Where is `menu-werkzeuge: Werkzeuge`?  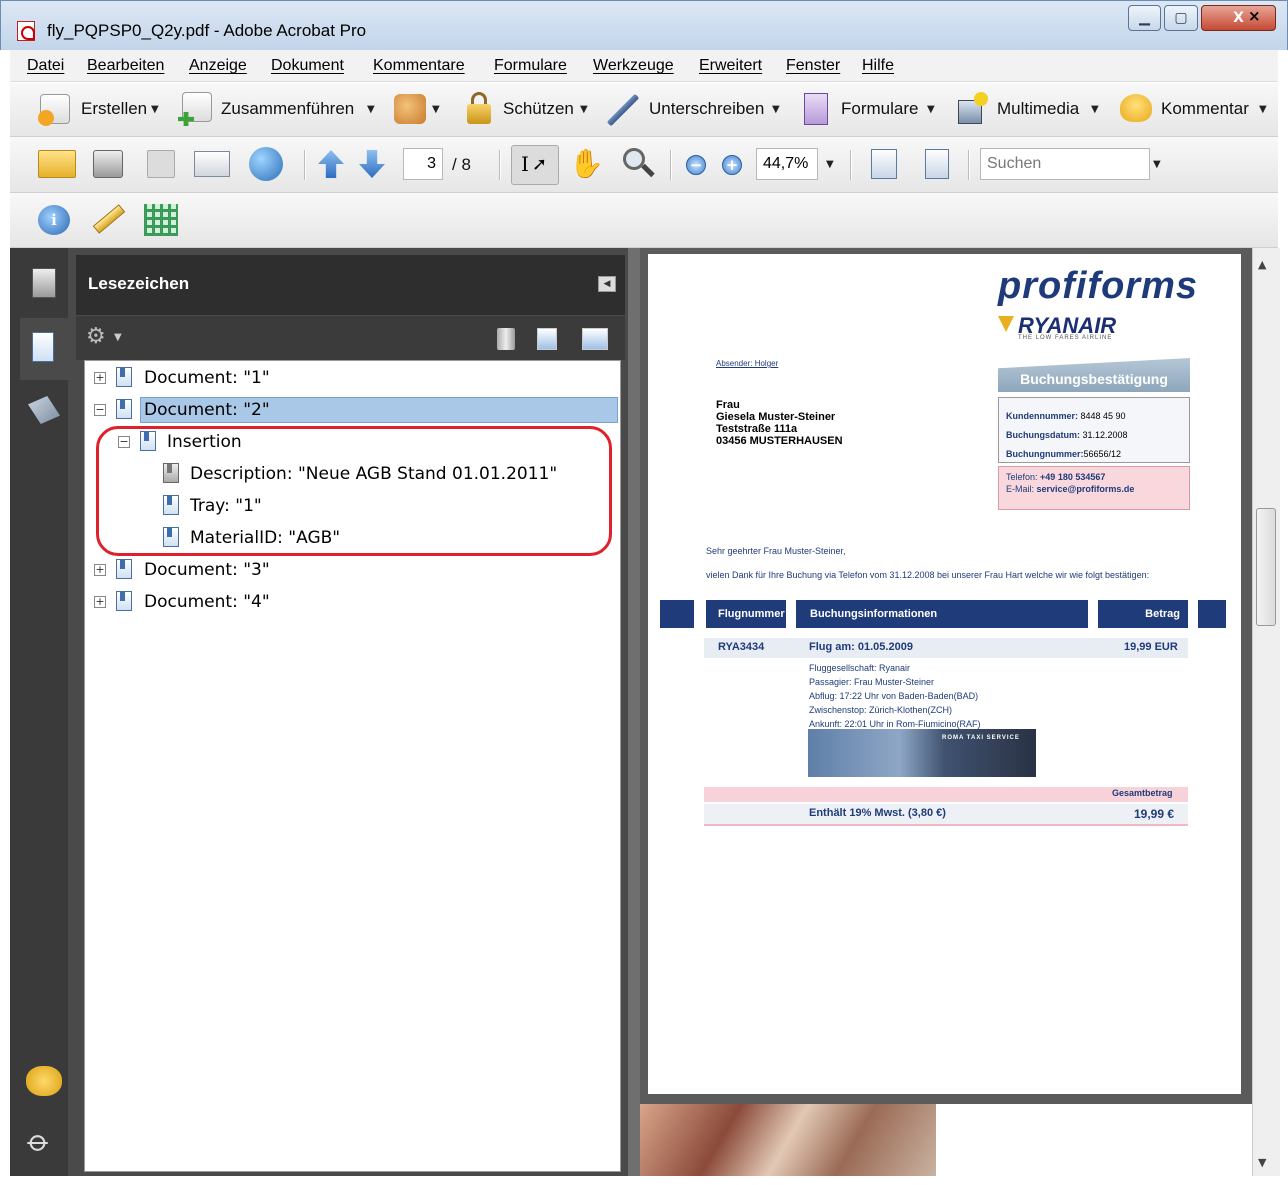
menu-werkzeuge: Werkzeuge is located at coordinates (633, 66).